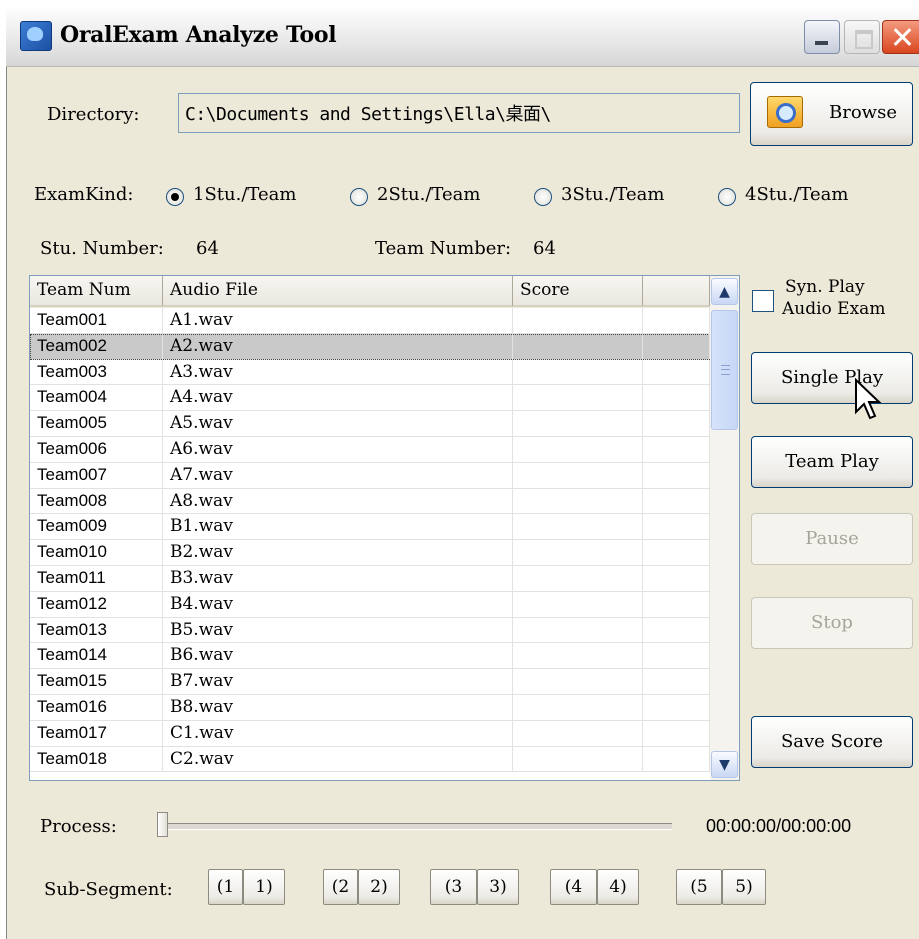  What do you see at coordinates (699, 887) in the screenshot?
I see `sub-segment-5-start-button: (5` at bounding box center [699, 887].